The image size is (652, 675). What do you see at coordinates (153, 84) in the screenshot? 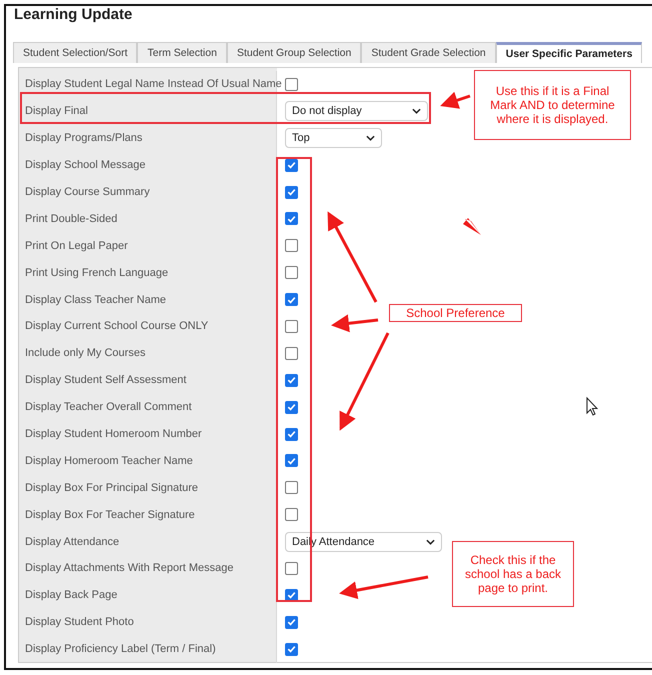
I see `parameter-label: Display Student Legal Name Instead Of Usual Name` at bounding box center [153, 84].